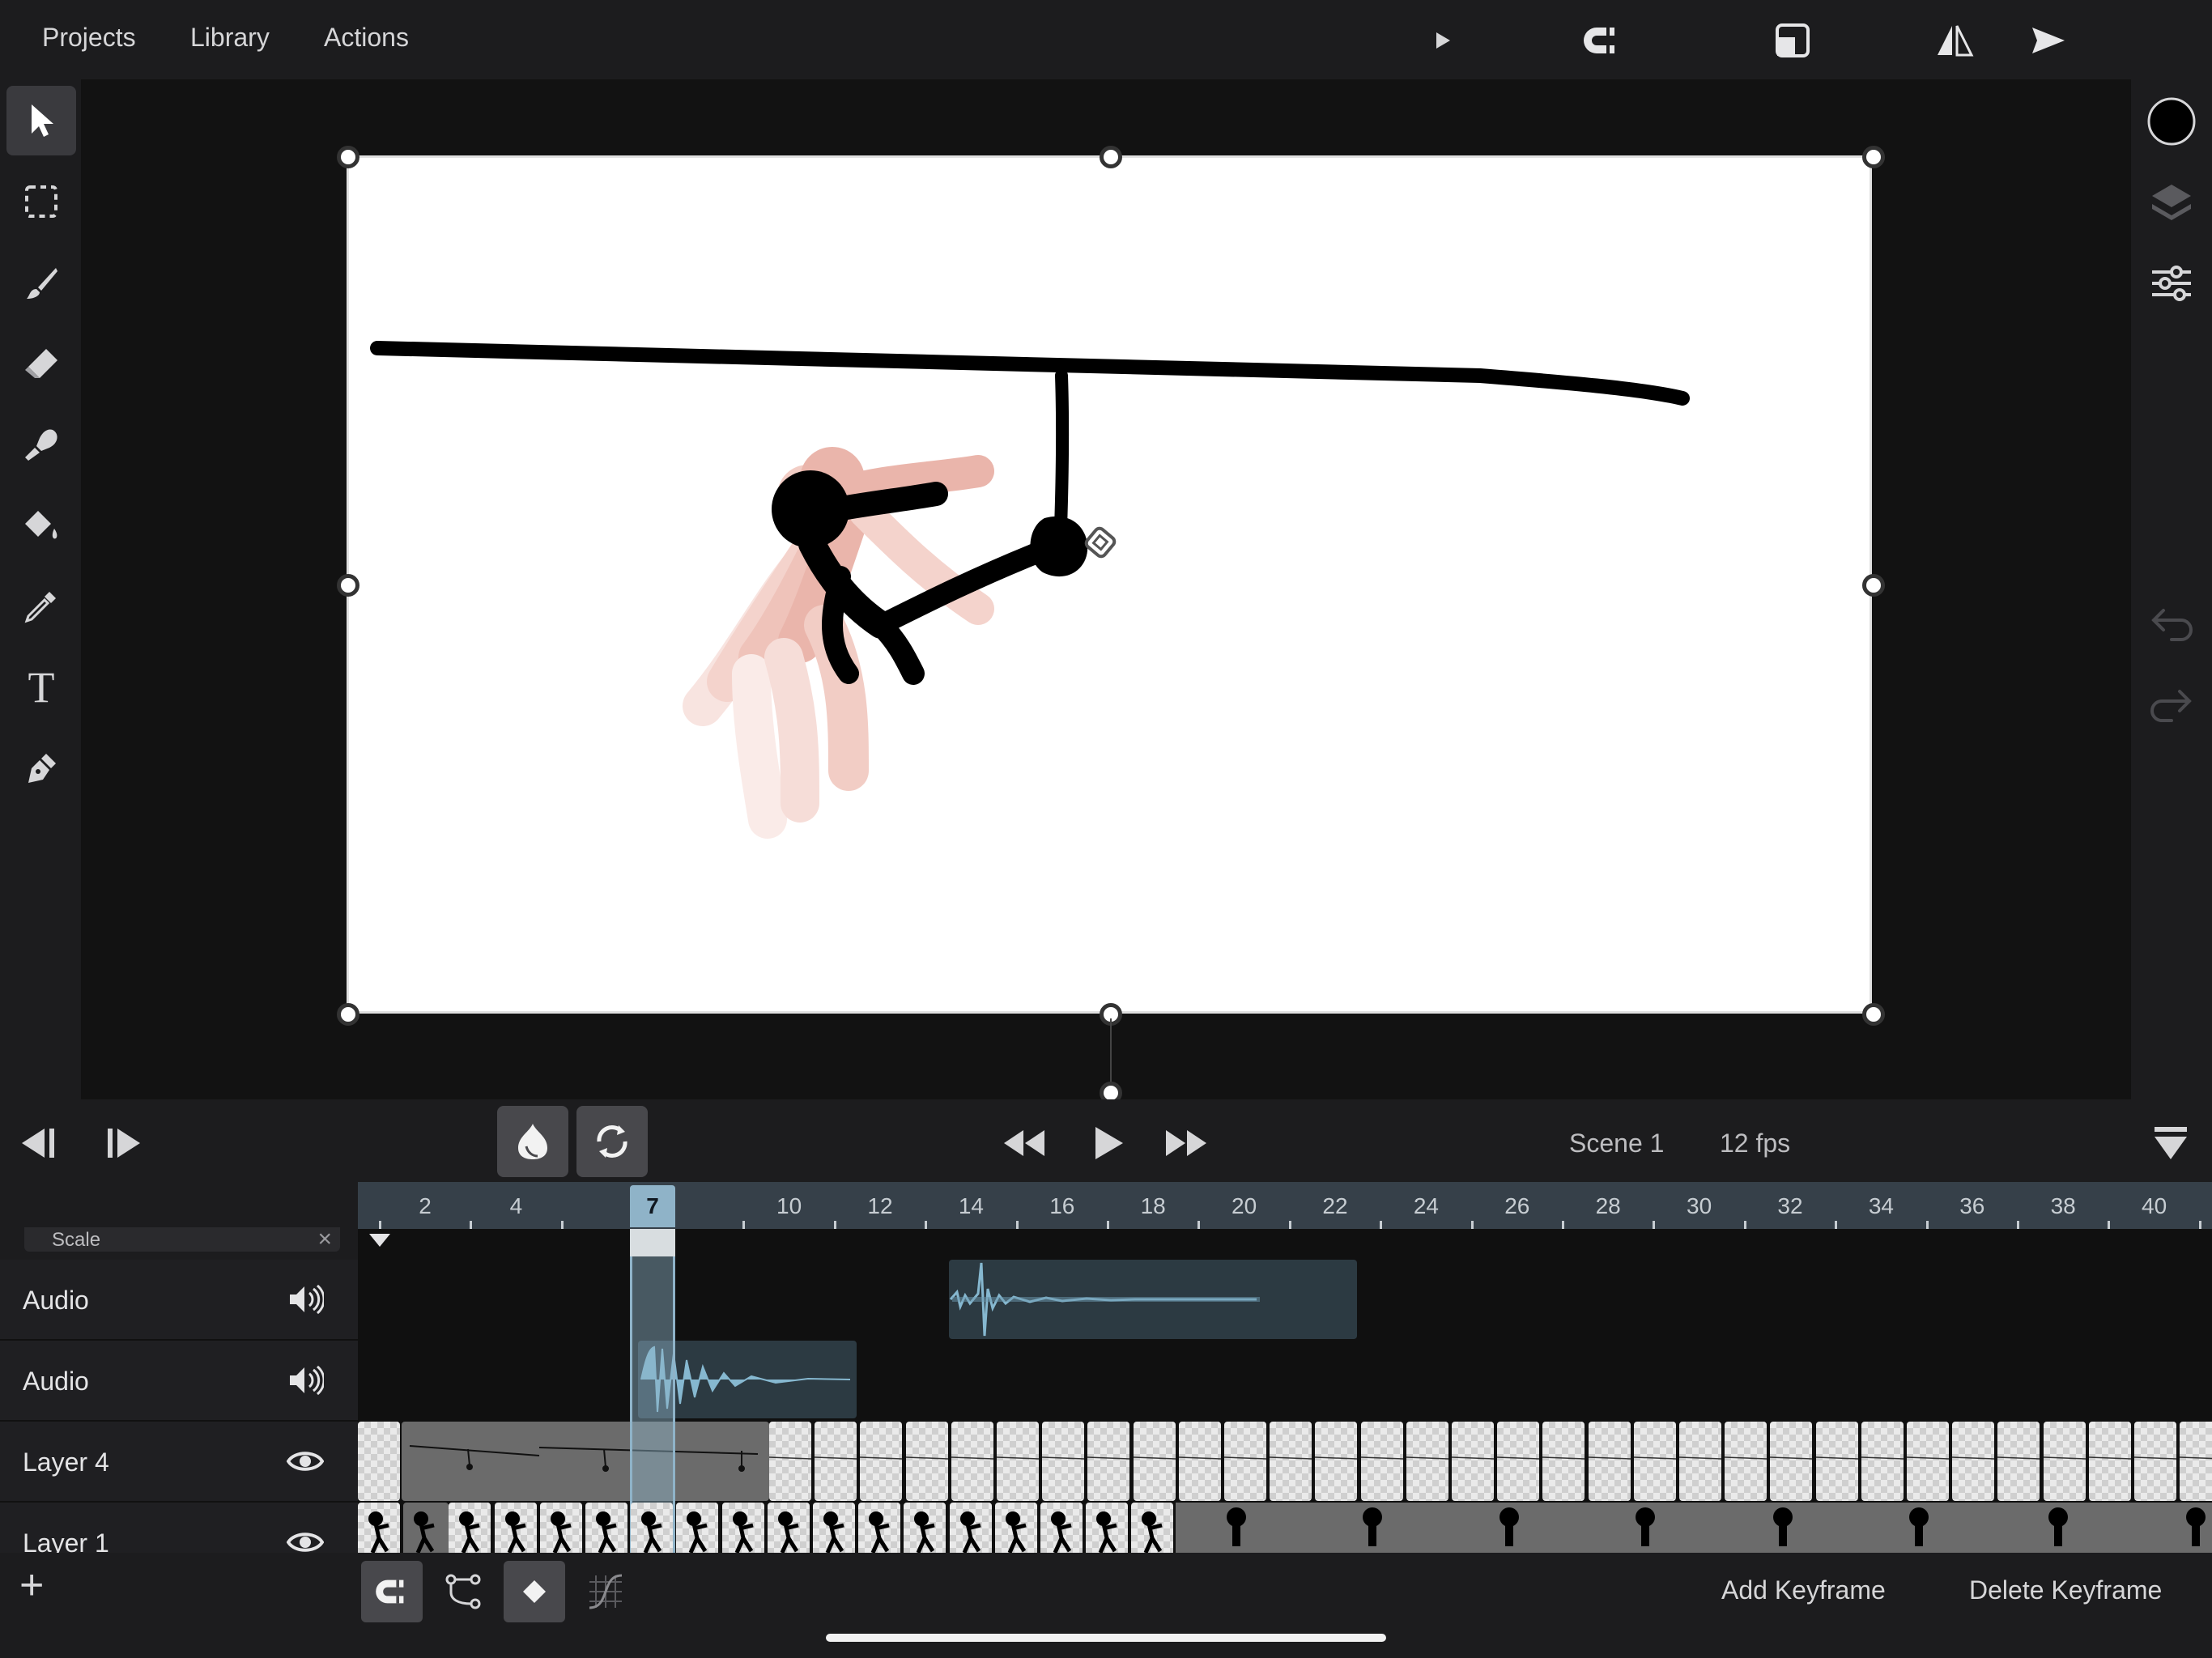  I want to click on redo-button, so click(2171, 704).